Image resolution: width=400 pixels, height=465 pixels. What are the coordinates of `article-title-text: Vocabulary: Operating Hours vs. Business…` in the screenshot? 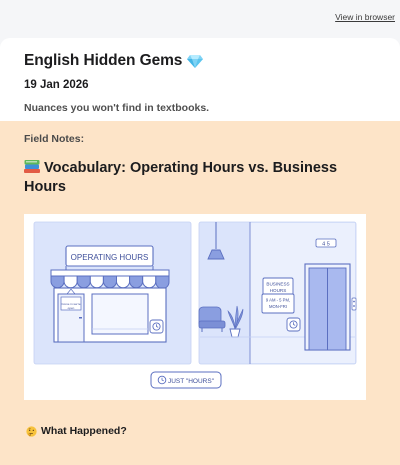 It's located at (181, 177).